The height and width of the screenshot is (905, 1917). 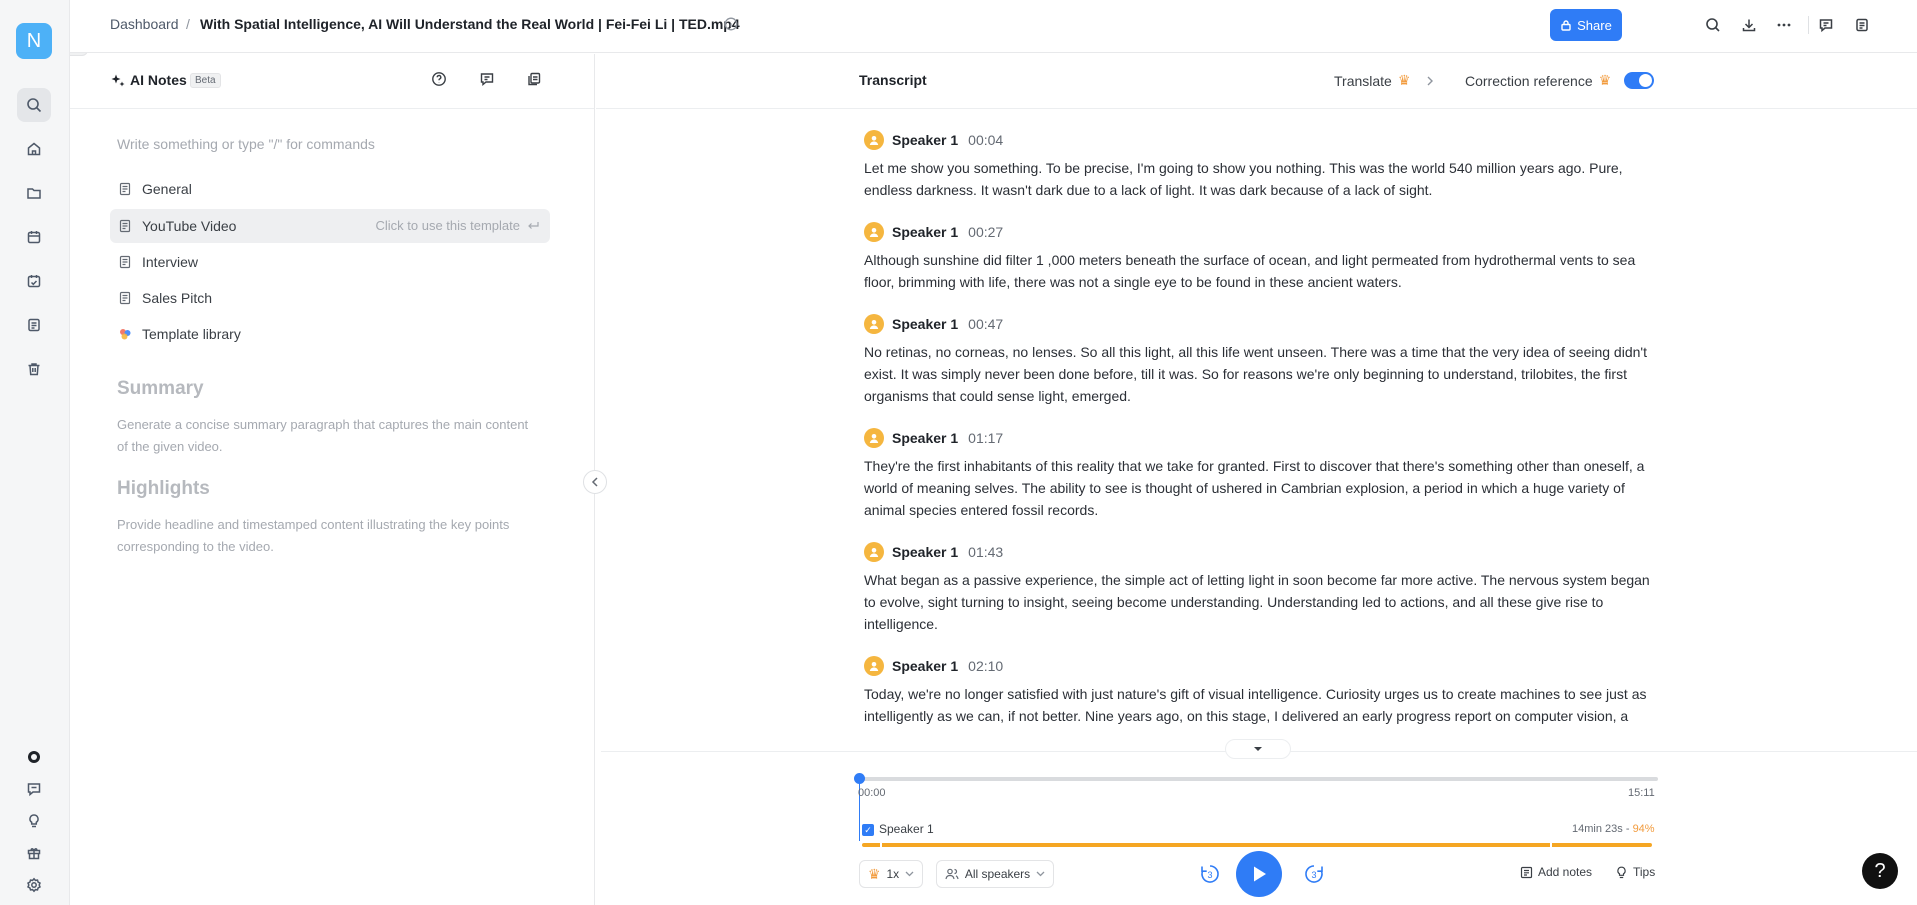 I want to click on forward-3s-icon: 3, so click(x=1314, y=874).